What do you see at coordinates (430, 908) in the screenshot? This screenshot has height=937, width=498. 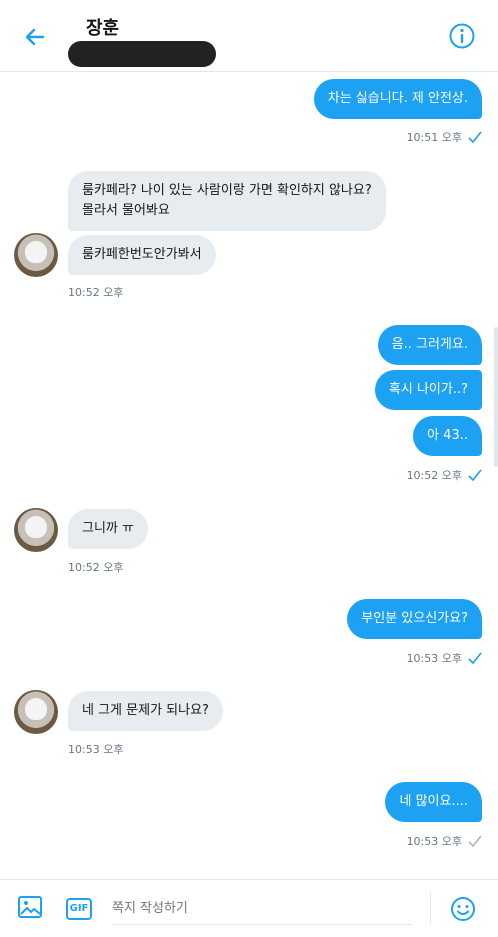 I see `composer-divider` at bounding box center [430, 908].